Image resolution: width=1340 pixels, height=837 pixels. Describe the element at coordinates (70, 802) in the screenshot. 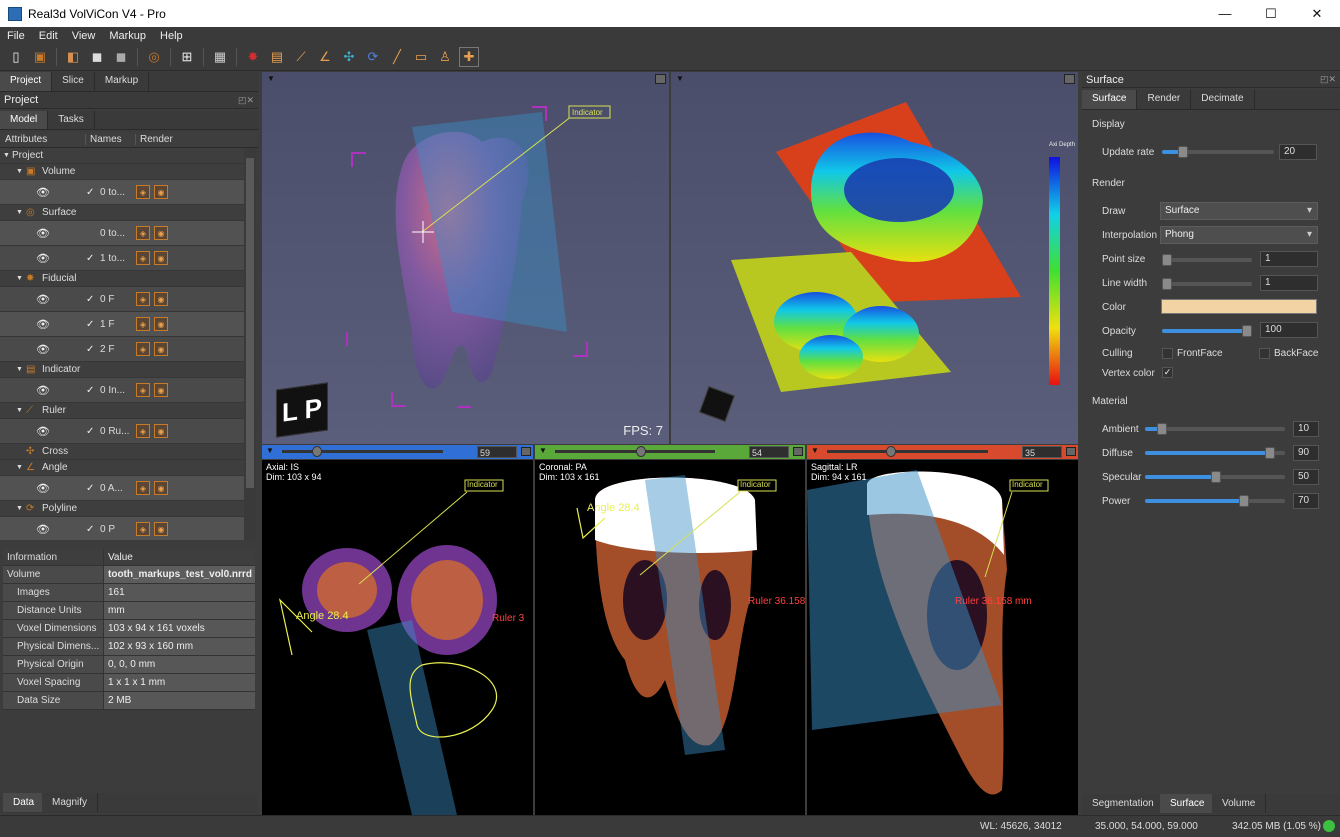

I see `tab-magnify: Magnify` at that location.